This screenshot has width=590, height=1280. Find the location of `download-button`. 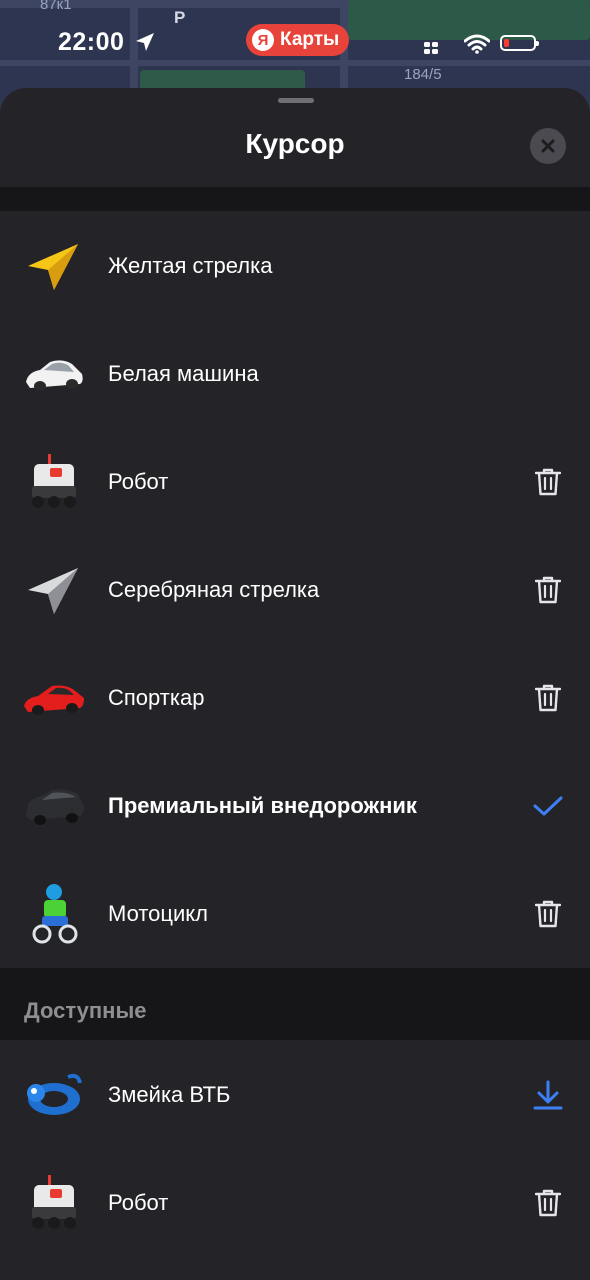

download-button is located at coordinates (548, 1095).